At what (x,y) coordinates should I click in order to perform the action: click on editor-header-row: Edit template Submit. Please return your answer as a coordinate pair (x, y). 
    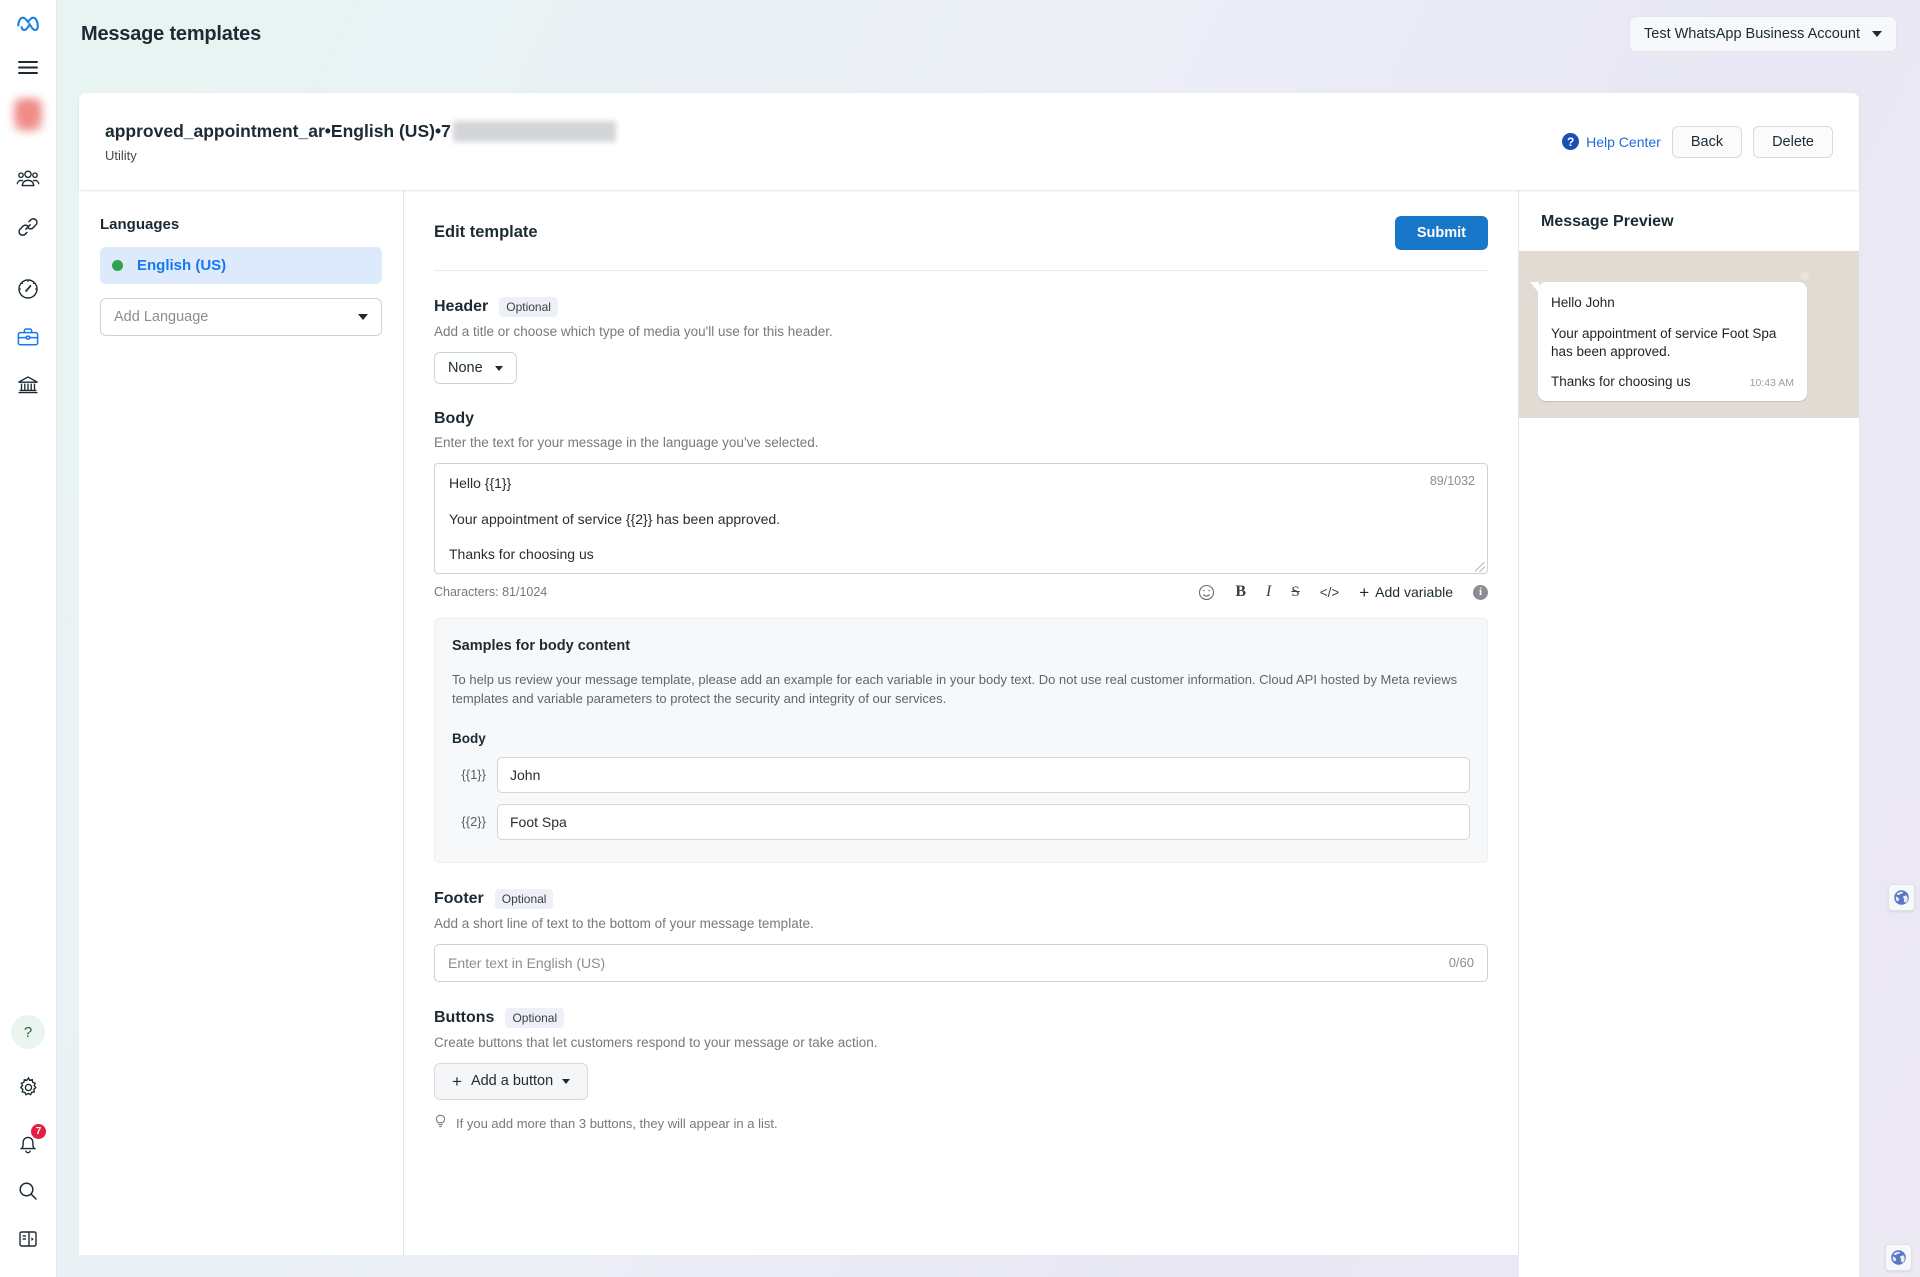
    Looking at the image, I should click on (961, 233).